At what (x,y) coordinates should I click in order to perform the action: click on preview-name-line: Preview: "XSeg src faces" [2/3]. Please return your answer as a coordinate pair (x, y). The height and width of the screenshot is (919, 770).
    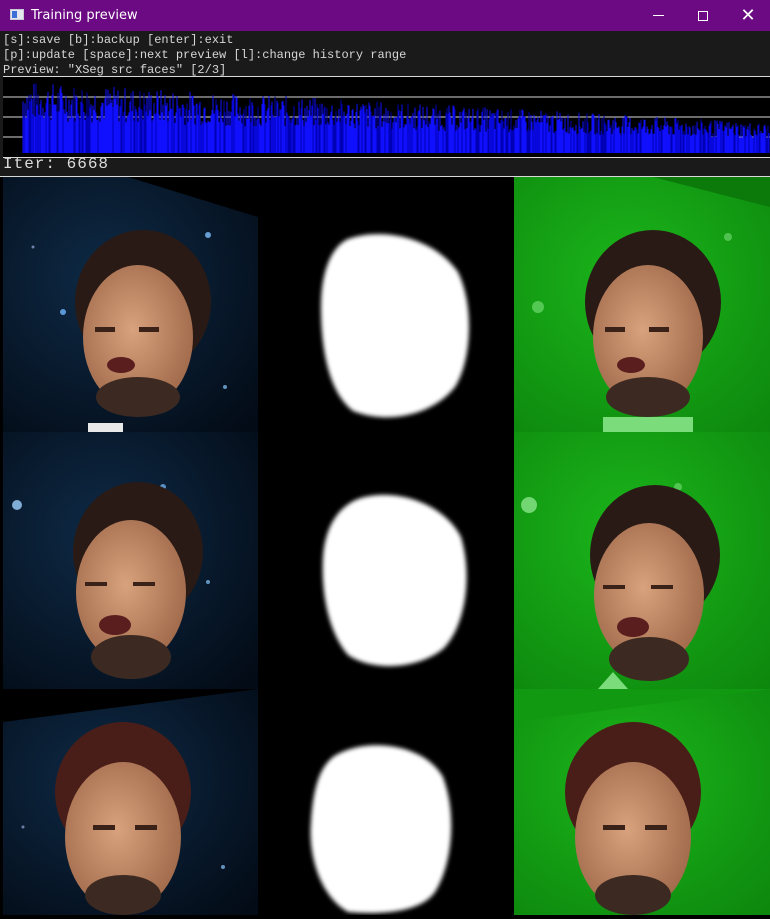
    Looking at the image, I should click on (115, 70).